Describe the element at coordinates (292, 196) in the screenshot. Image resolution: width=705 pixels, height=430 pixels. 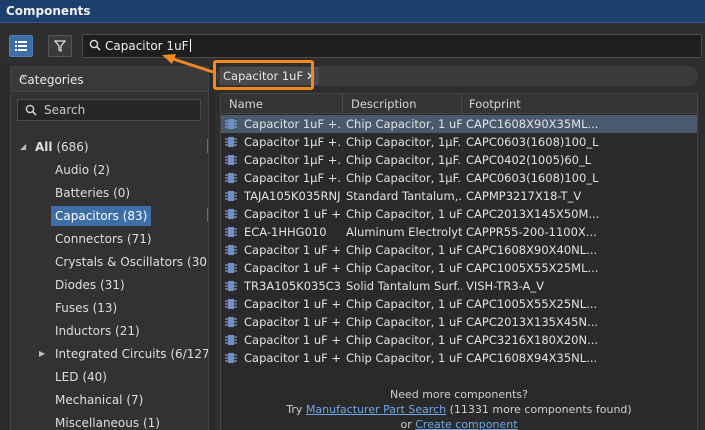
I see `cell-name: TAJA105K035RNJ` at that location.